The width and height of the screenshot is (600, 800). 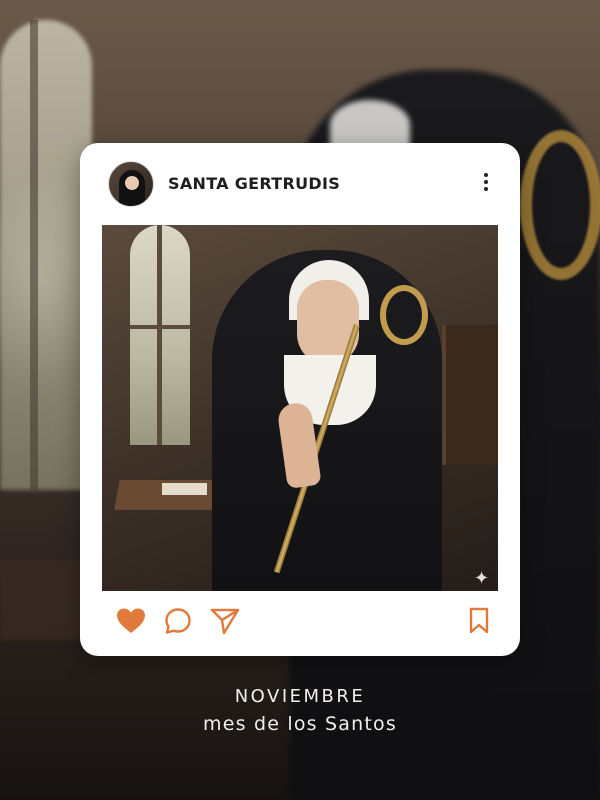 I want to click on image-window-bar, so click(x=159, y=335).